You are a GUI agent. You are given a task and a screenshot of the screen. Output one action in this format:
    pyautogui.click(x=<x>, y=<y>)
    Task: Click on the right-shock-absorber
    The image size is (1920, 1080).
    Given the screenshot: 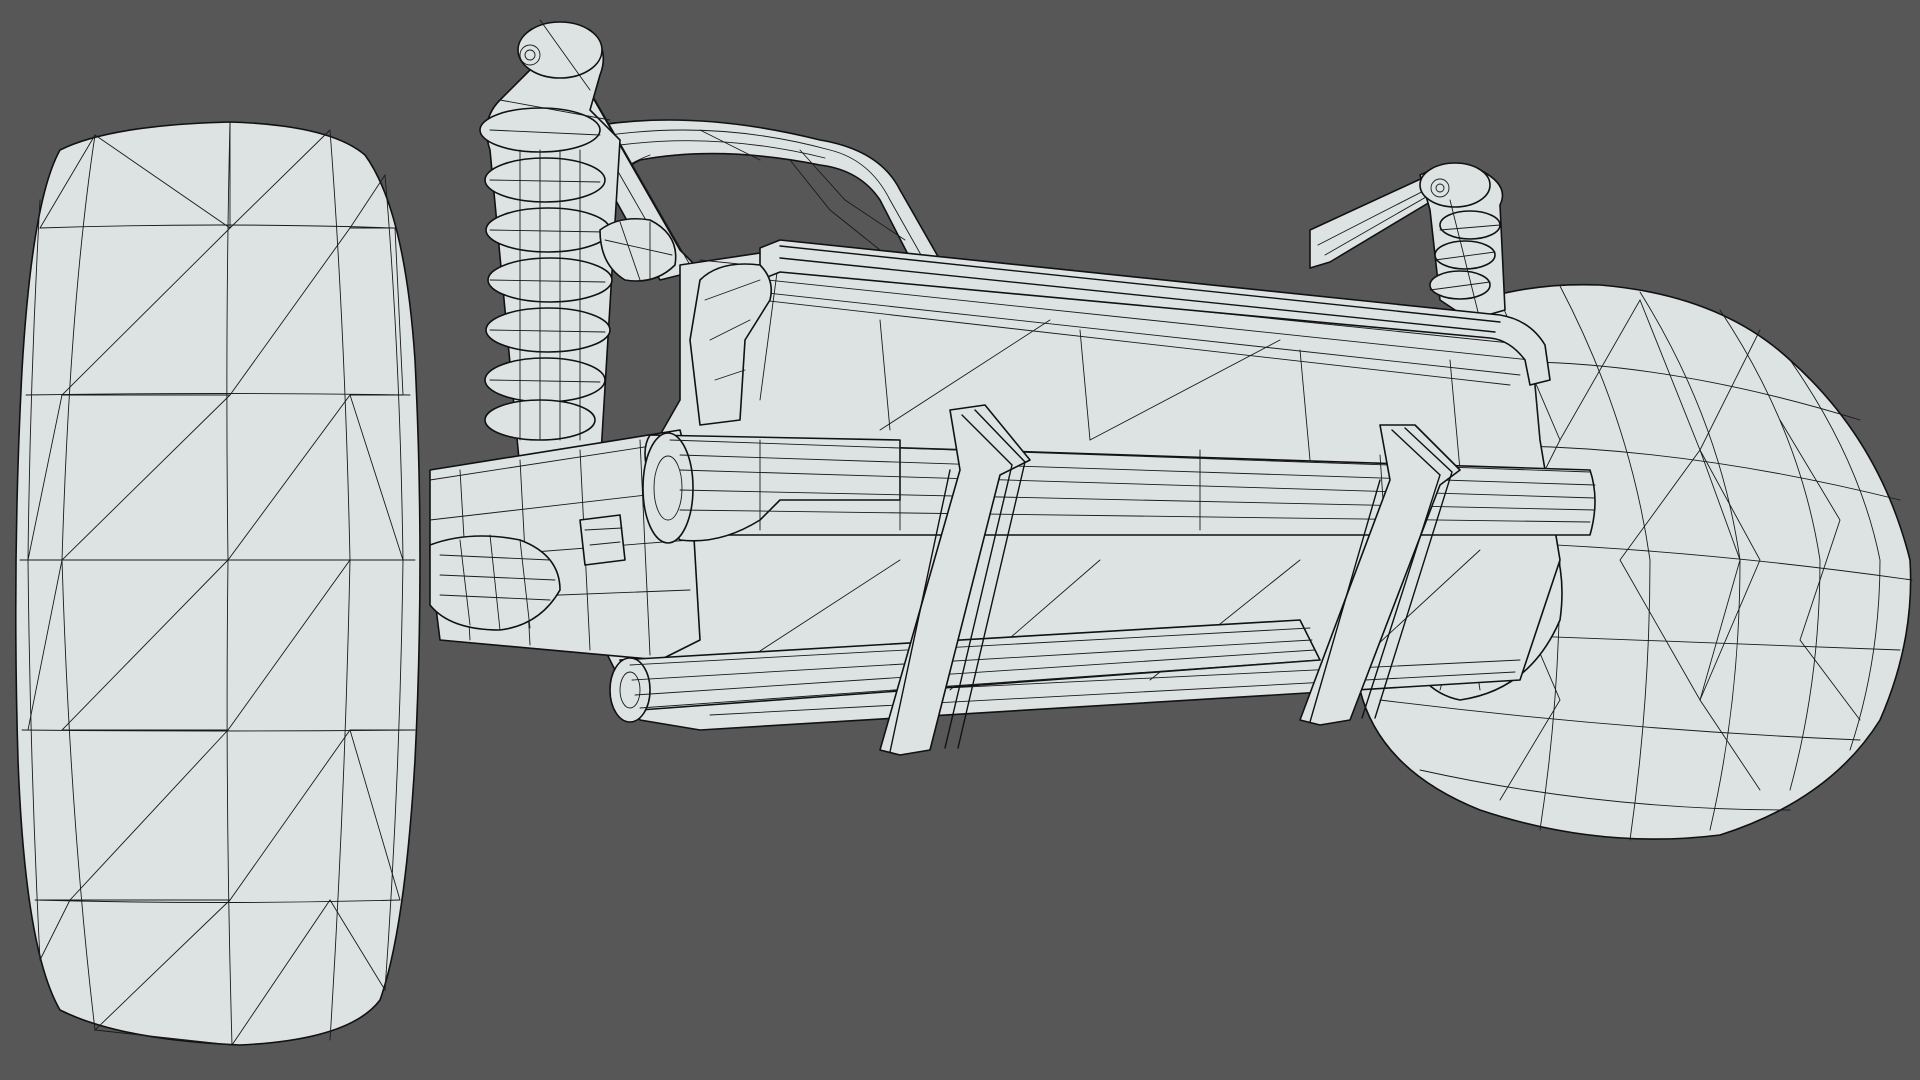 What is the action you would take?
    pyautogui.click(x=1462, y=241)
    